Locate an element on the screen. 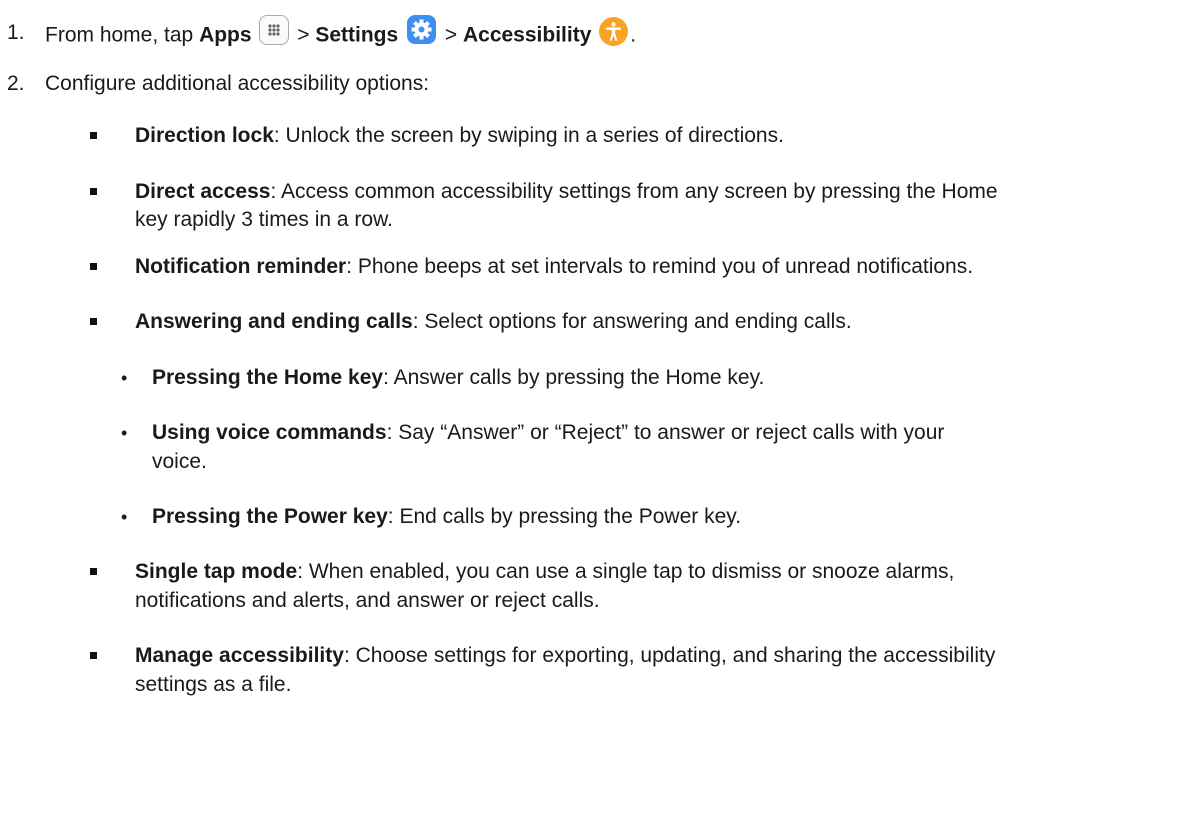  option-term: Answering and ending calls is located at coordinates (274, 321).